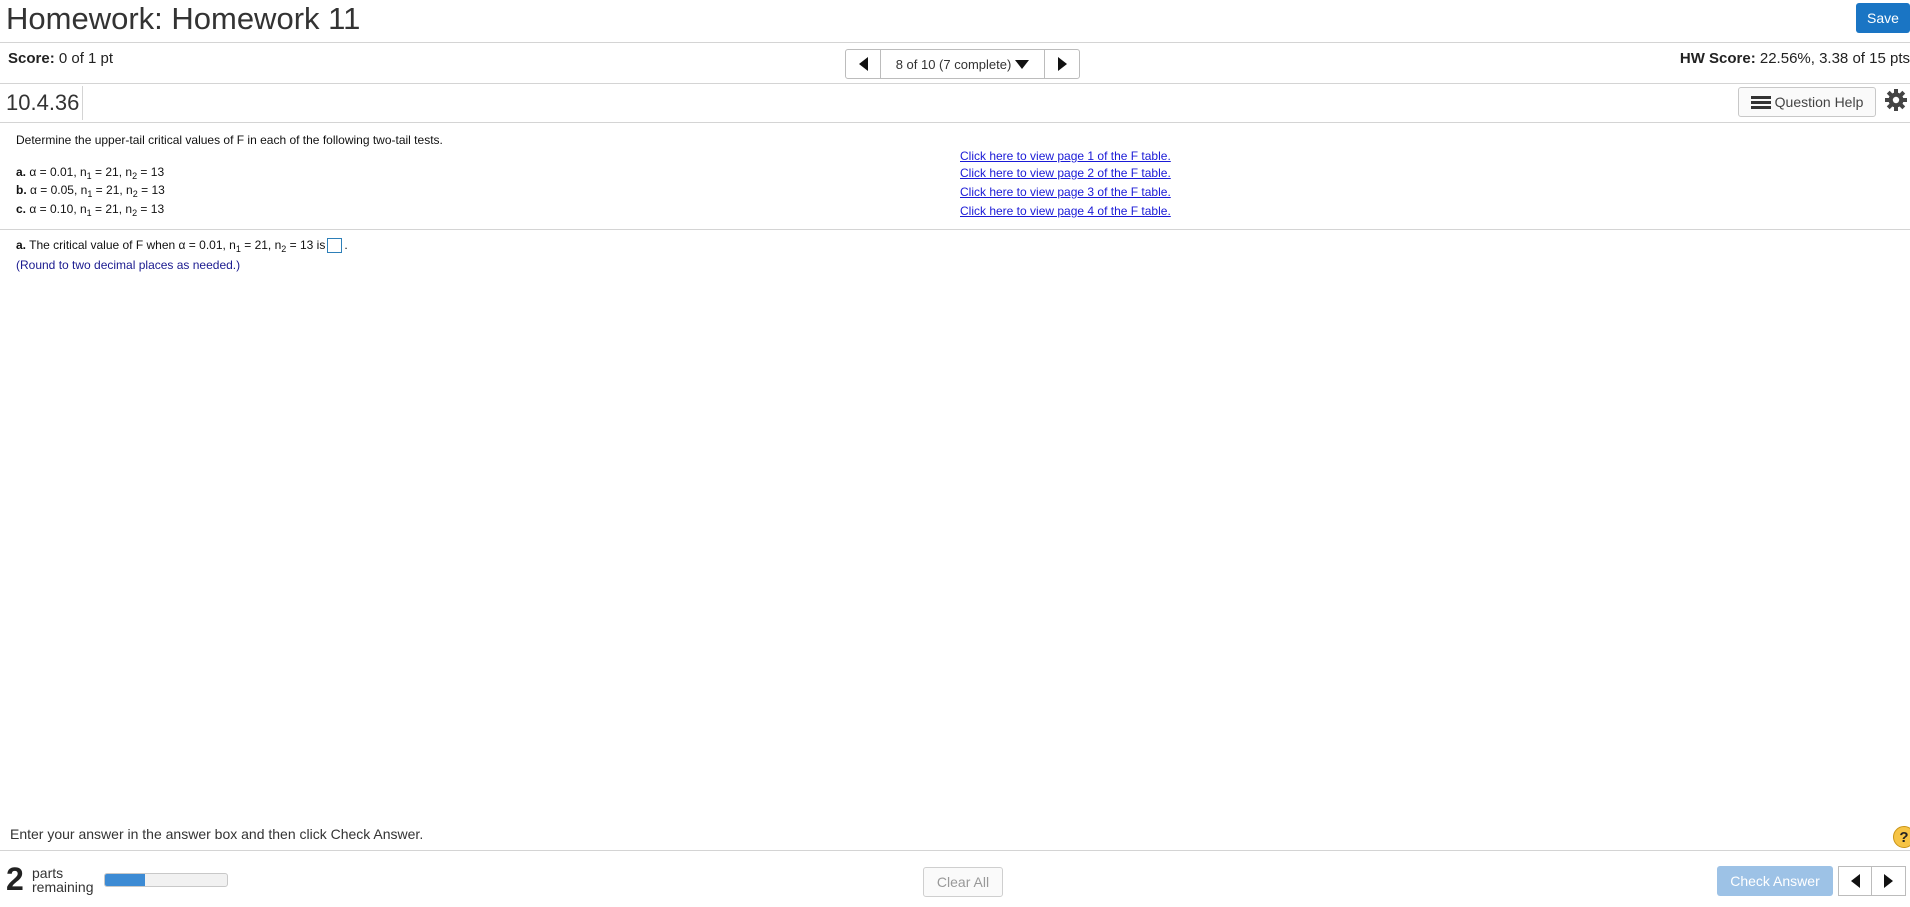  Describe the element at coordinates (1883, 18) in the screenshot. I see `save-button: Save` at that location.